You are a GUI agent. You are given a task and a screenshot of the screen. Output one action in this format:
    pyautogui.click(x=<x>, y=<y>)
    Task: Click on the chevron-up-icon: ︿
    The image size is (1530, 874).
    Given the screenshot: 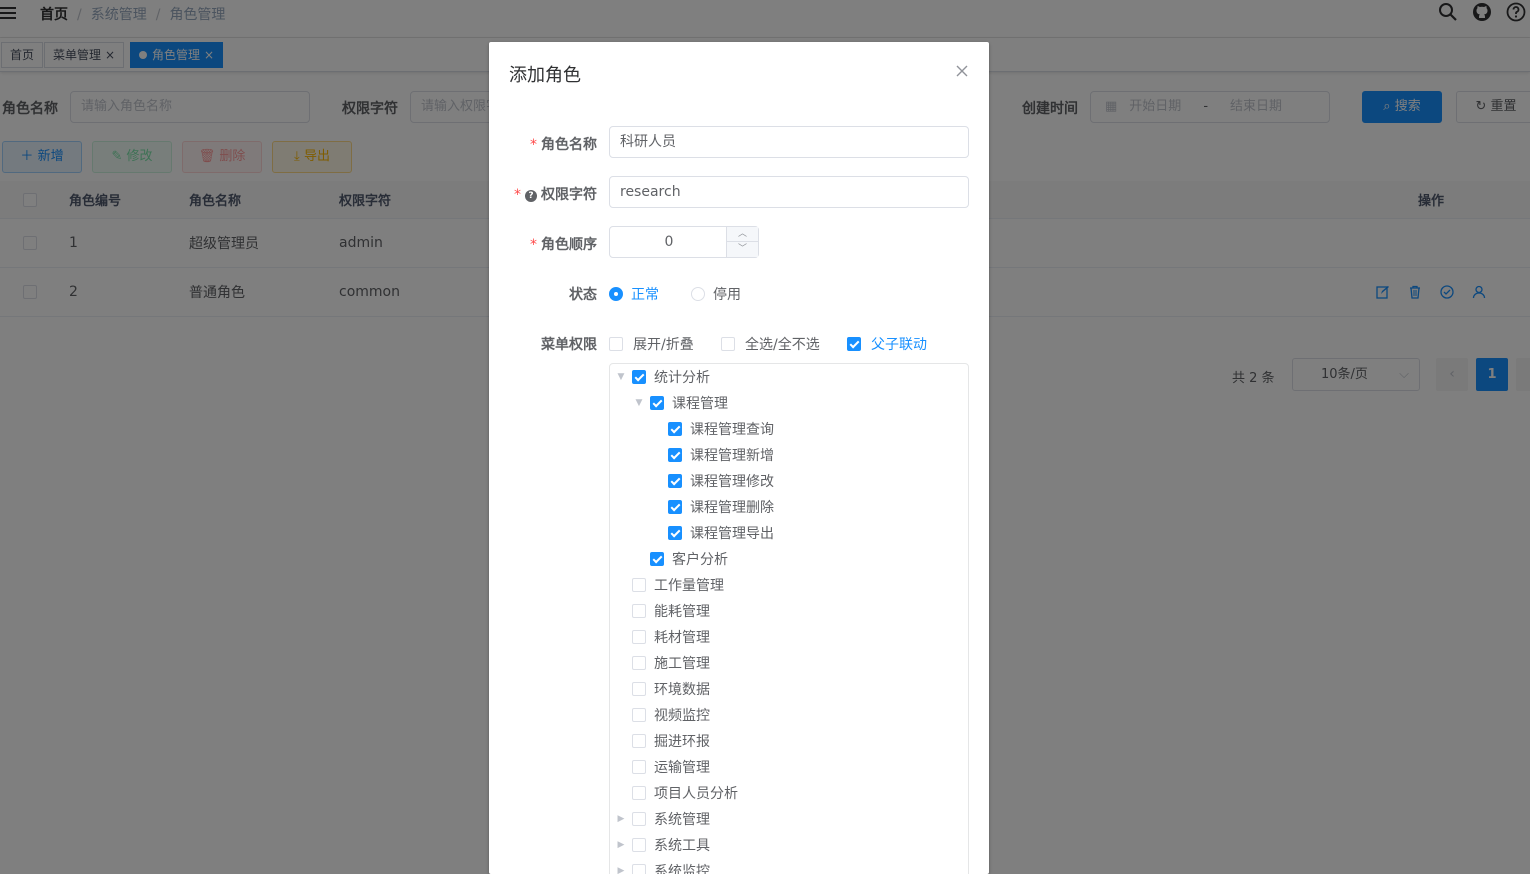 What is the action you would take?
    pyautogui.click(x=742, y=234)
    